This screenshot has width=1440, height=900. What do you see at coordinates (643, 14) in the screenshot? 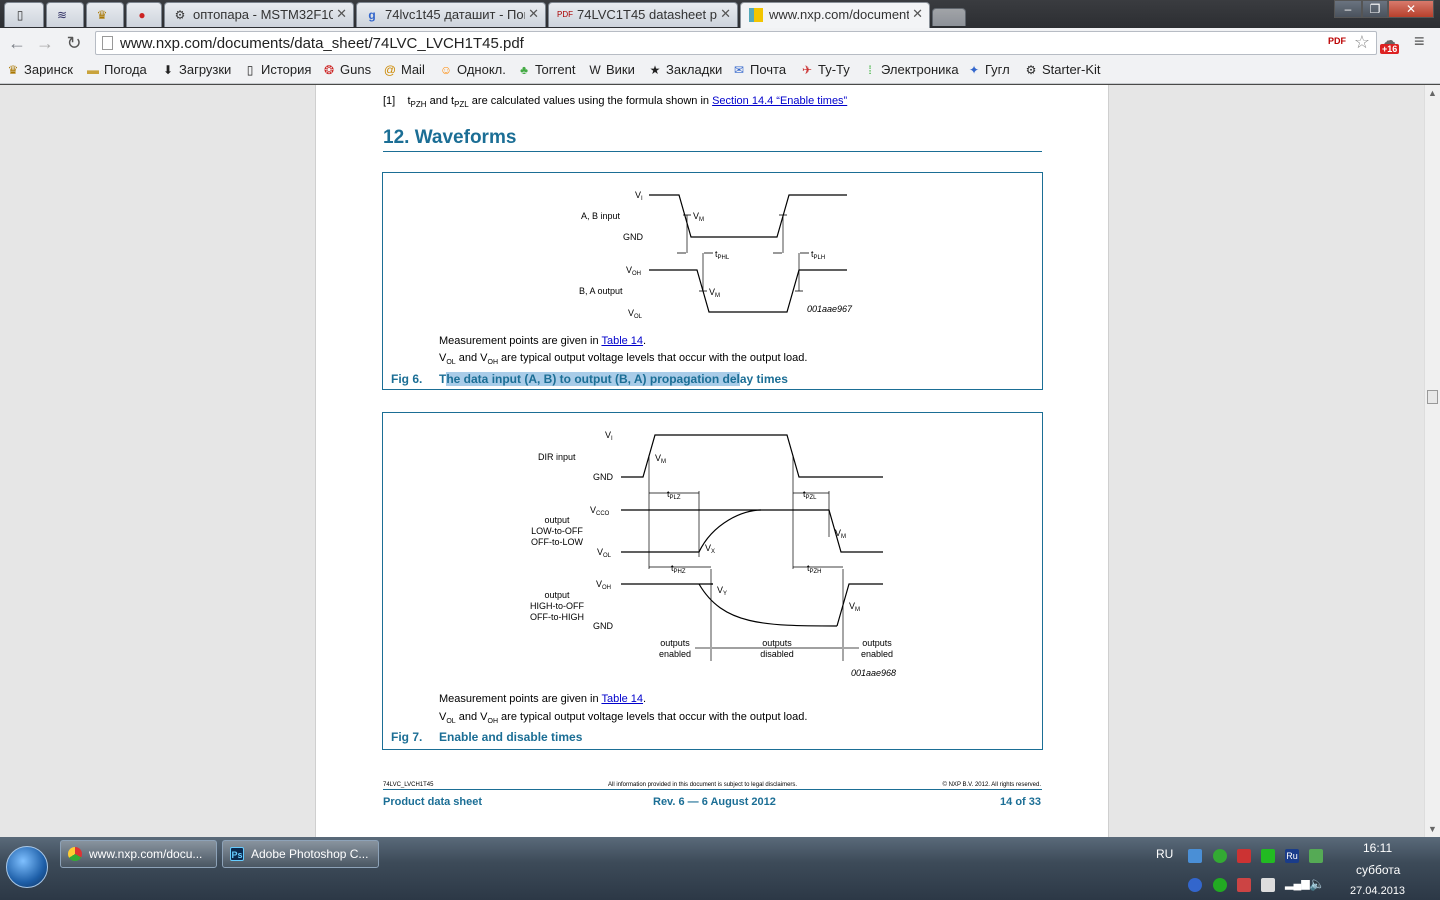
I see `tab-datasheet: PDF 74LVC1T45 datasheet pdf ✕` at bounding box center [643, 14].